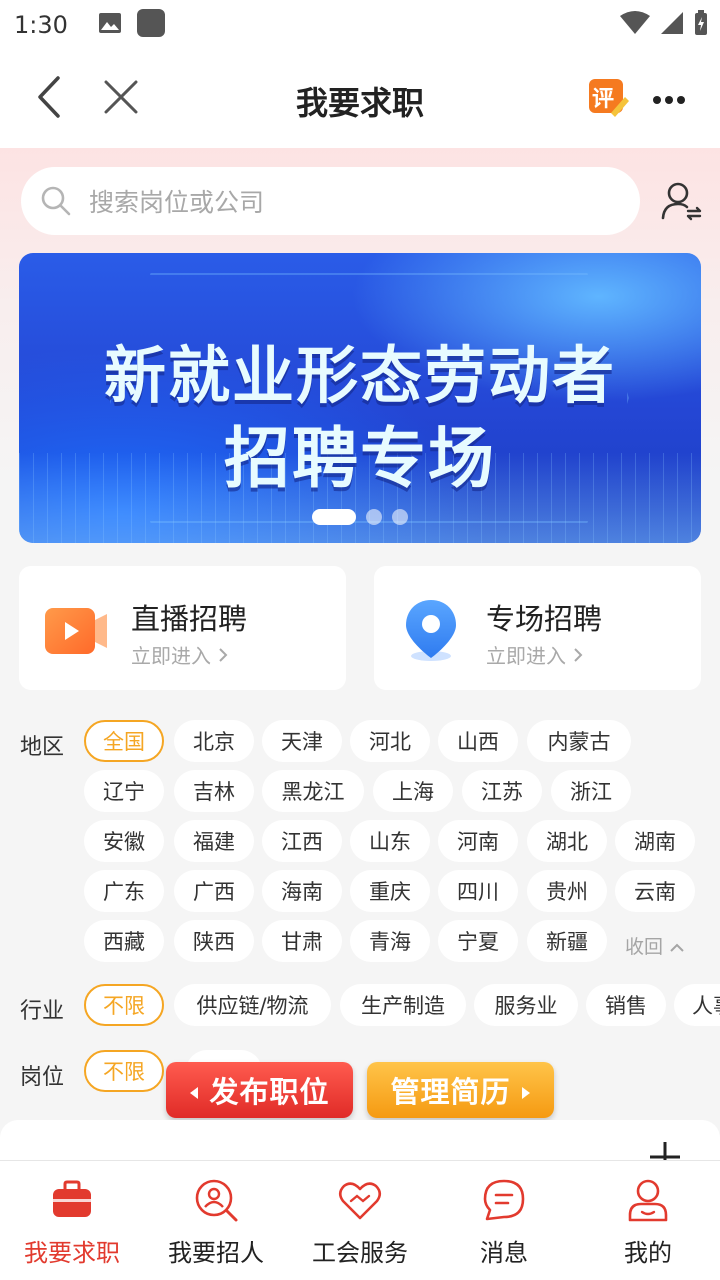 The image size is (720, 1280). I want to click on more-dots-icon, so click(669, 99).